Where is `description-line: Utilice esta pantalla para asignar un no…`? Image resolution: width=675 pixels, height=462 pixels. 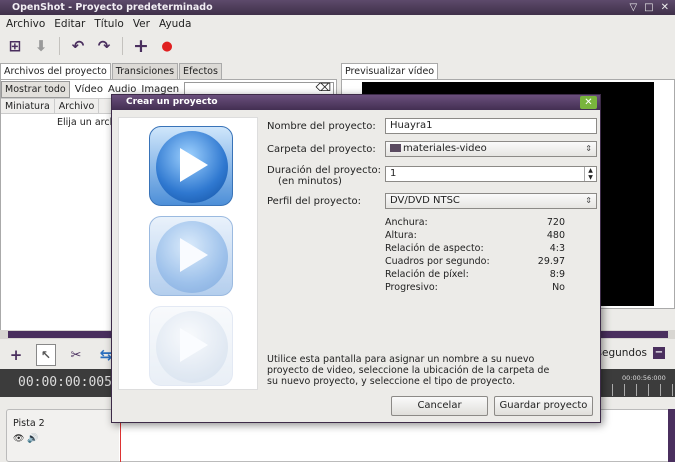 description-line: Utilice esta pantalla para asignar un no… is located at coordinates (401, 359).